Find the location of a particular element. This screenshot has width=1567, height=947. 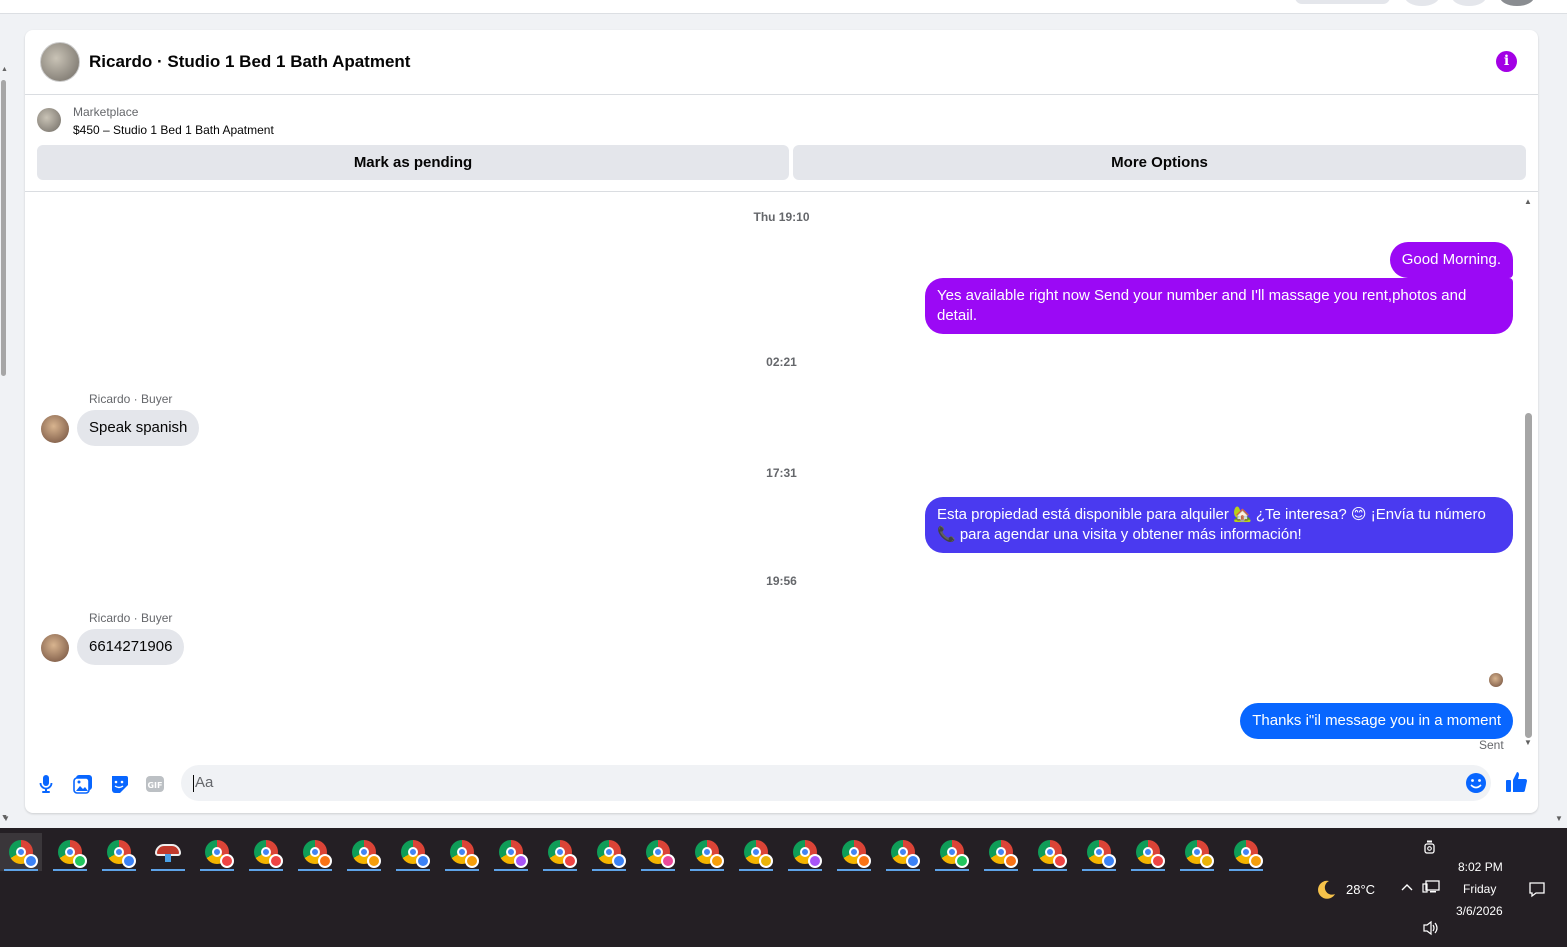

top-nav-strip is located at coordinates (783, 7).